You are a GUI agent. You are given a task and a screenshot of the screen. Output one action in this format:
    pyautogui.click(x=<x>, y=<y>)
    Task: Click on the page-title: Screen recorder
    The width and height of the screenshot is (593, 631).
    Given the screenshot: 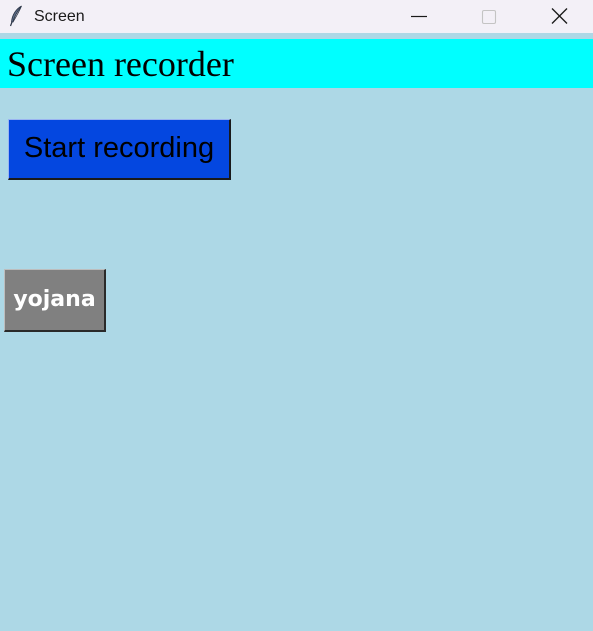 What is the action you would take?
    pyautogui.click(x=120, y=64)
    